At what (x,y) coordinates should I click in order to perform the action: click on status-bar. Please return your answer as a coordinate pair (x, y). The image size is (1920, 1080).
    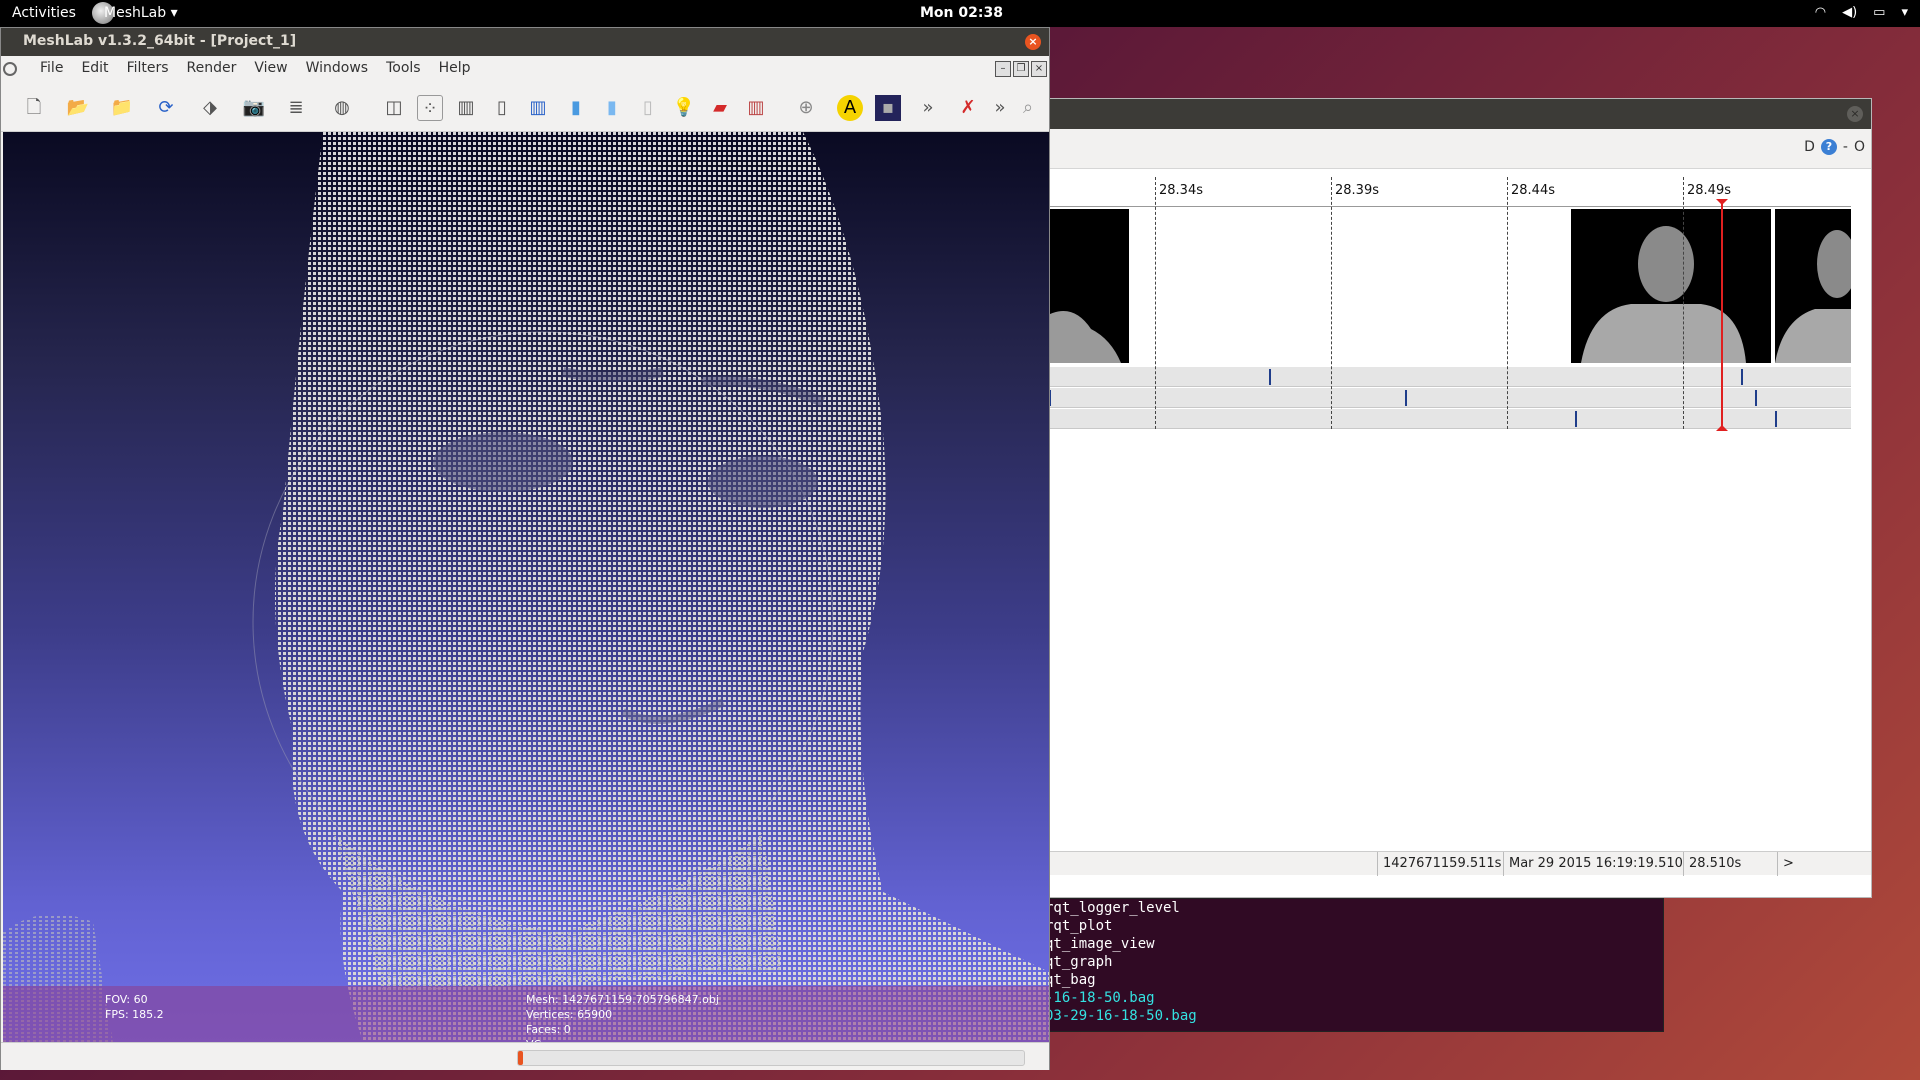
    Looking at the image, I should click on (525, 1056).